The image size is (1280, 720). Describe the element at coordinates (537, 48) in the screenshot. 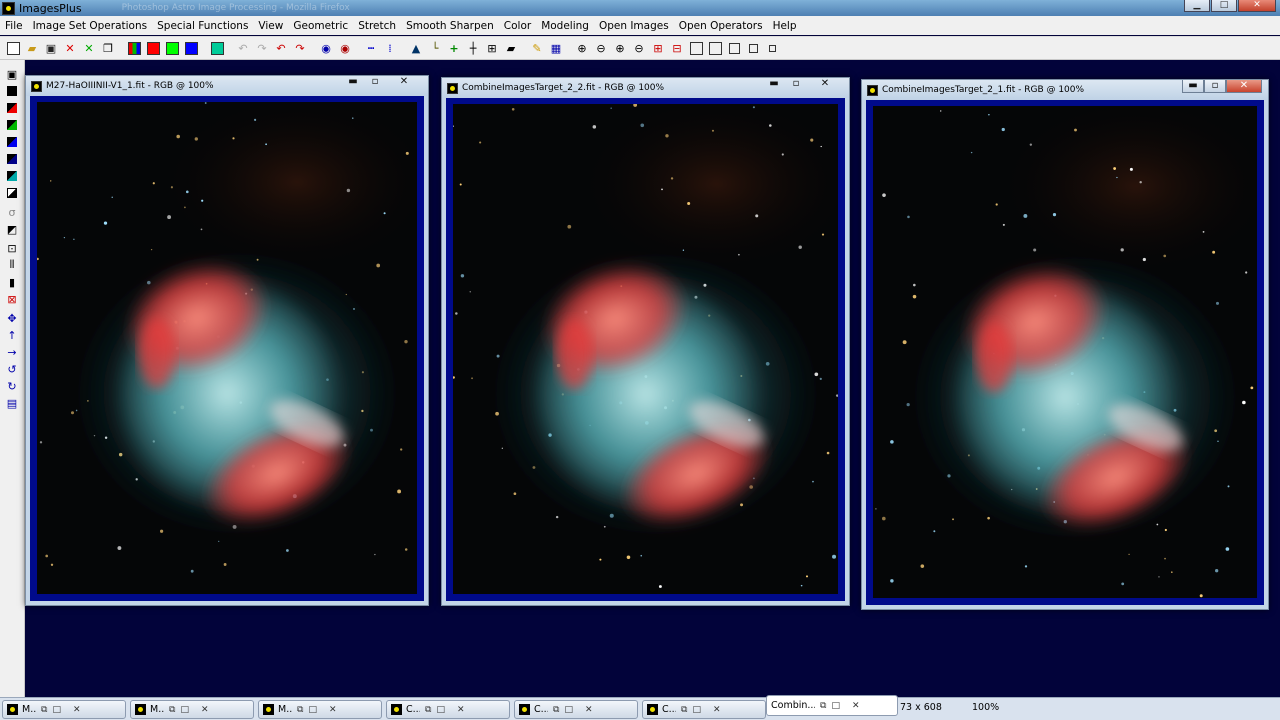

I see `pencil-icon: ✎` at that location.